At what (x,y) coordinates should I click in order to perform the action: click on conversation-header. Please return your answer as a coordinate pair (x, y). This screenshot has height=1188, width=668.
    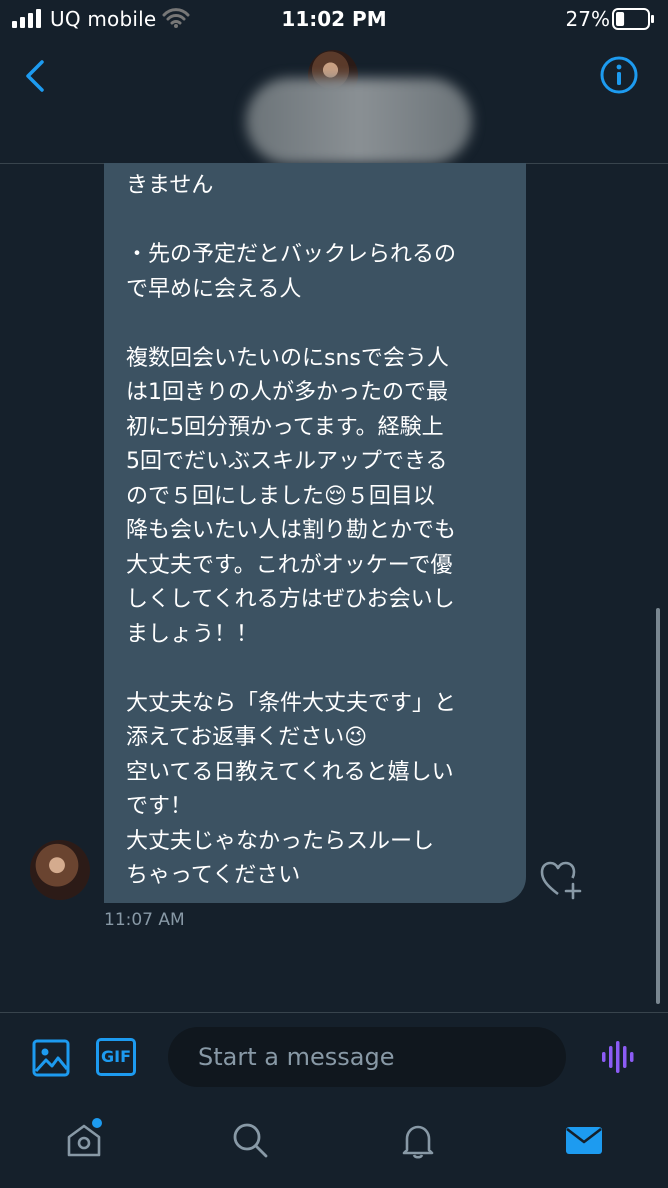
    Looking at the image, I should click on (334, 100).